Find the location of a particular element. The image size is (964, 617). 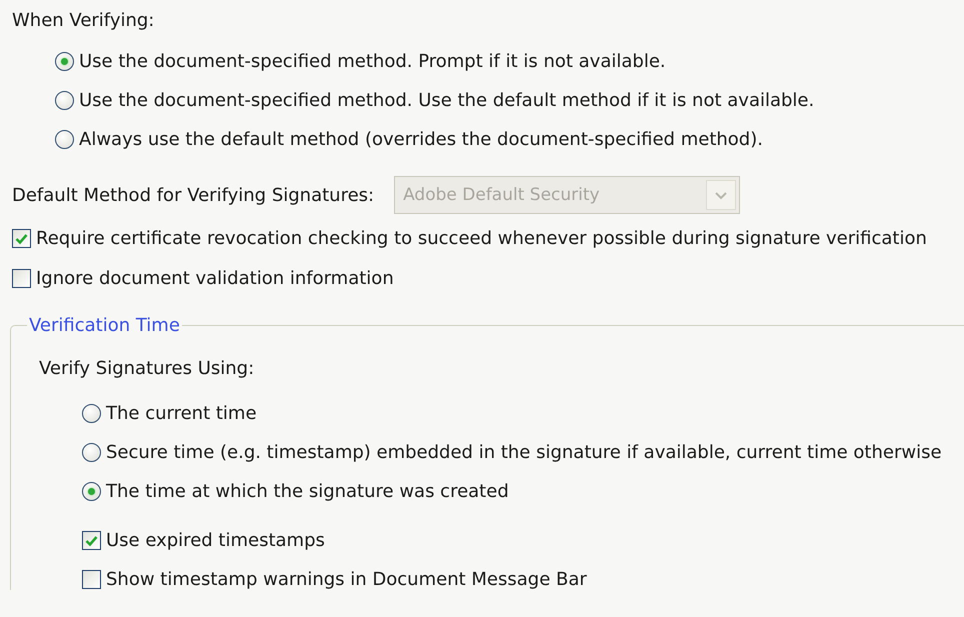

checkbox-option: Require certificate revocation checking to succeed whenever possible during signature verification is located at coordinates (488, 238).